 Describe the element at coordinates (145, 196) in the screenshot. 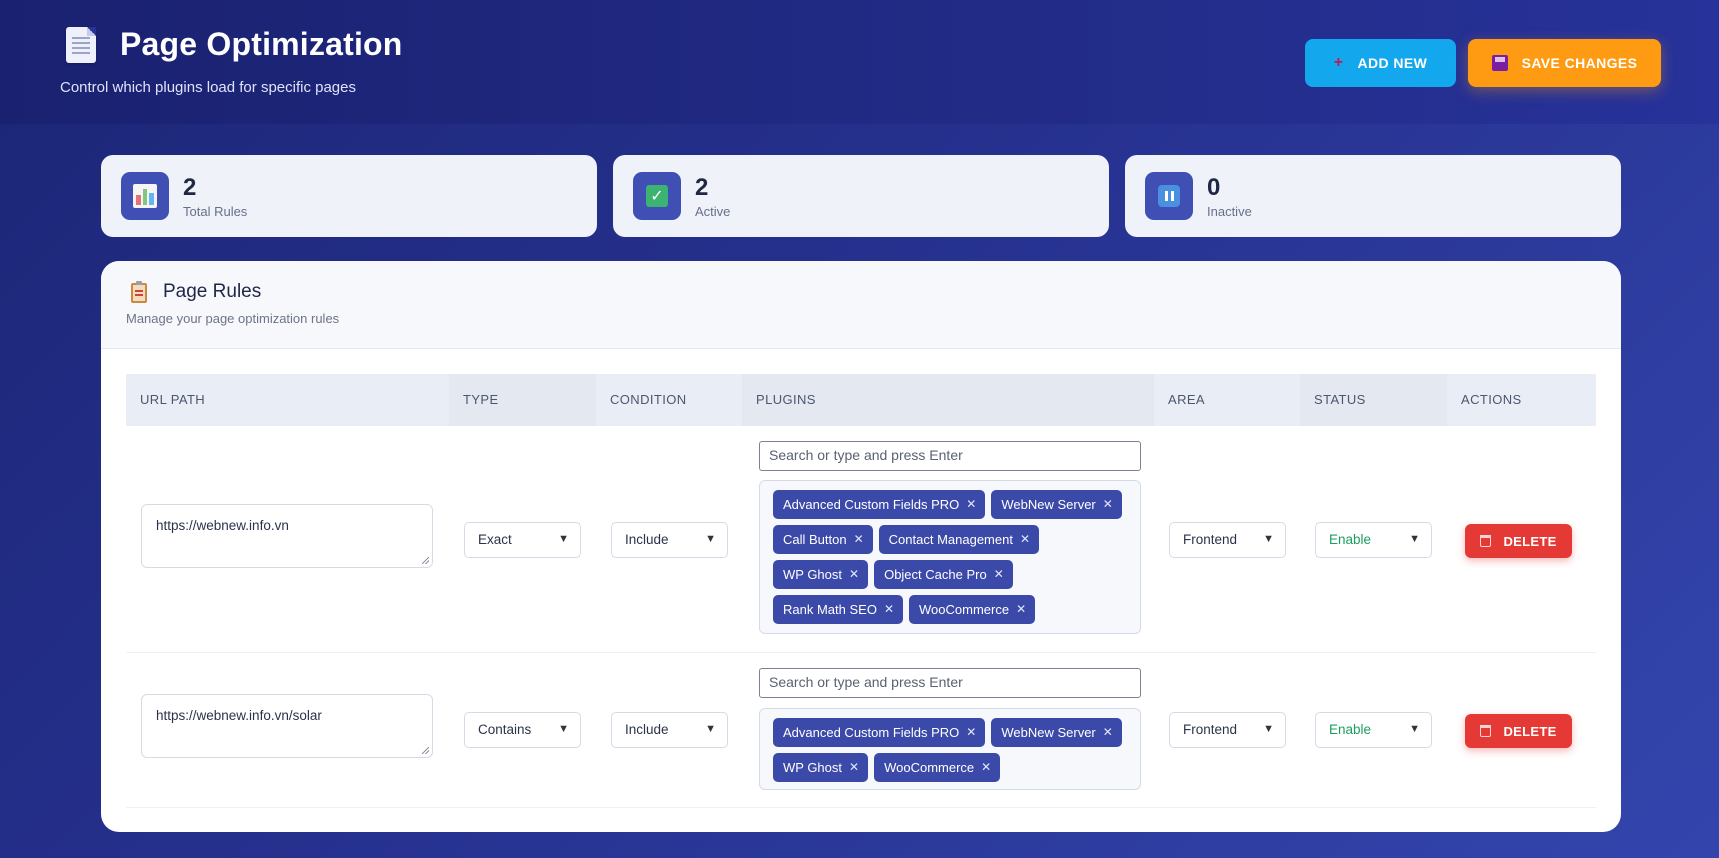

I see `bar-chart-icon` at that location.